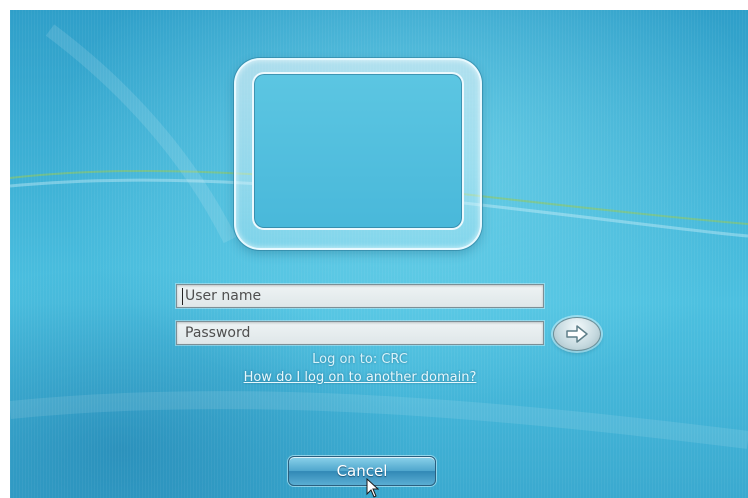 The image size is (748, 498). I want to click on user-picture-frame, so click(358, 154).